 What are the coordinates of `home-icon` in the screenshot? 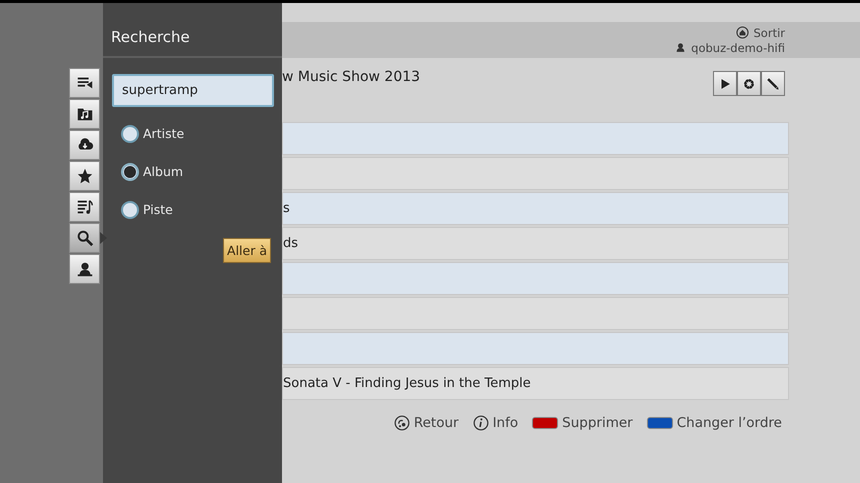 It's located at (742, 32).